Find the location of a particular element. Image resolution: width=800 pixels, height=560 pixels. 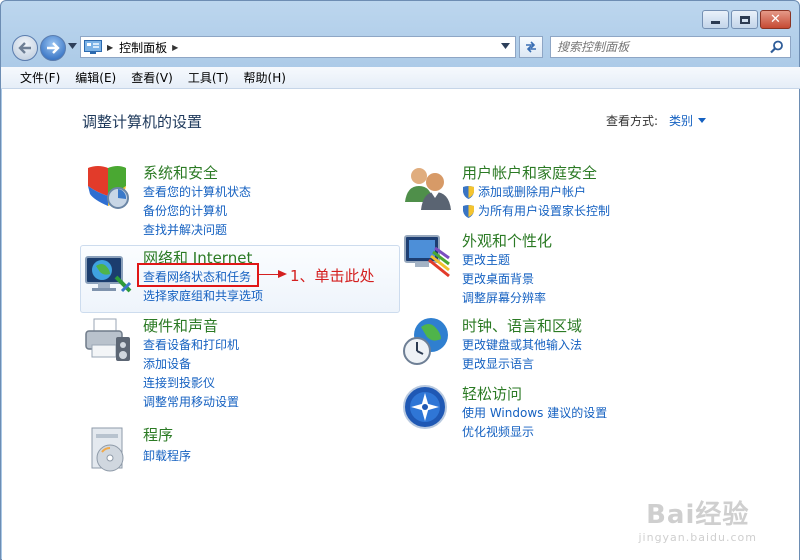

chevron-down-icon is located at coordinates (702, 120).